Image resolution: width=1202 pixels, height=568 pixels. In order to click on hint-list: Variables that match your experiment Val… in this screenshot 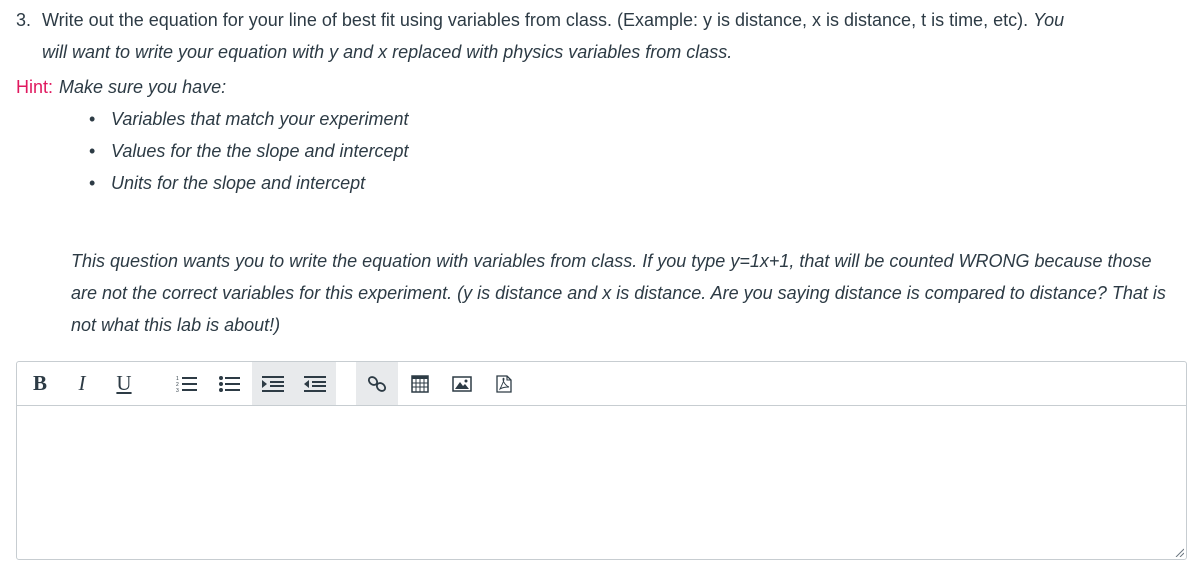, I will do `click(249, 151)`.